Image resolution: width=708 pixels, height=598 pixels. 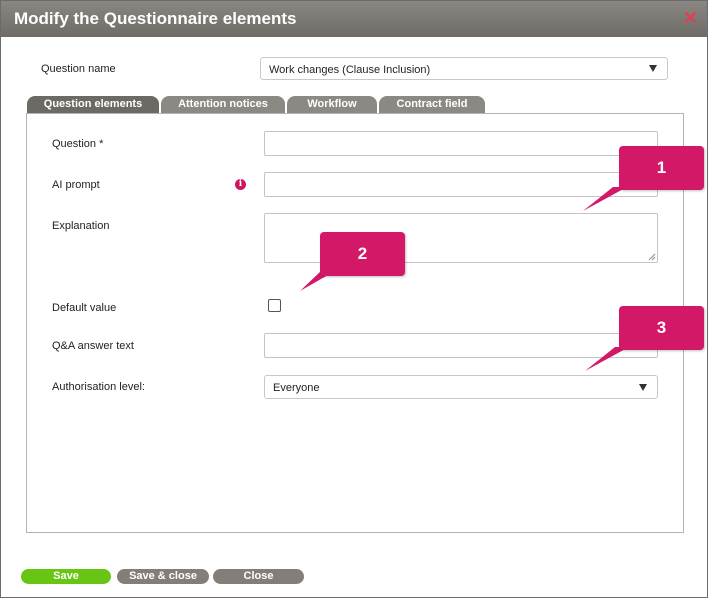 I want to click on tab-attention-notices: Attention notices, so click(x=223, y=104).